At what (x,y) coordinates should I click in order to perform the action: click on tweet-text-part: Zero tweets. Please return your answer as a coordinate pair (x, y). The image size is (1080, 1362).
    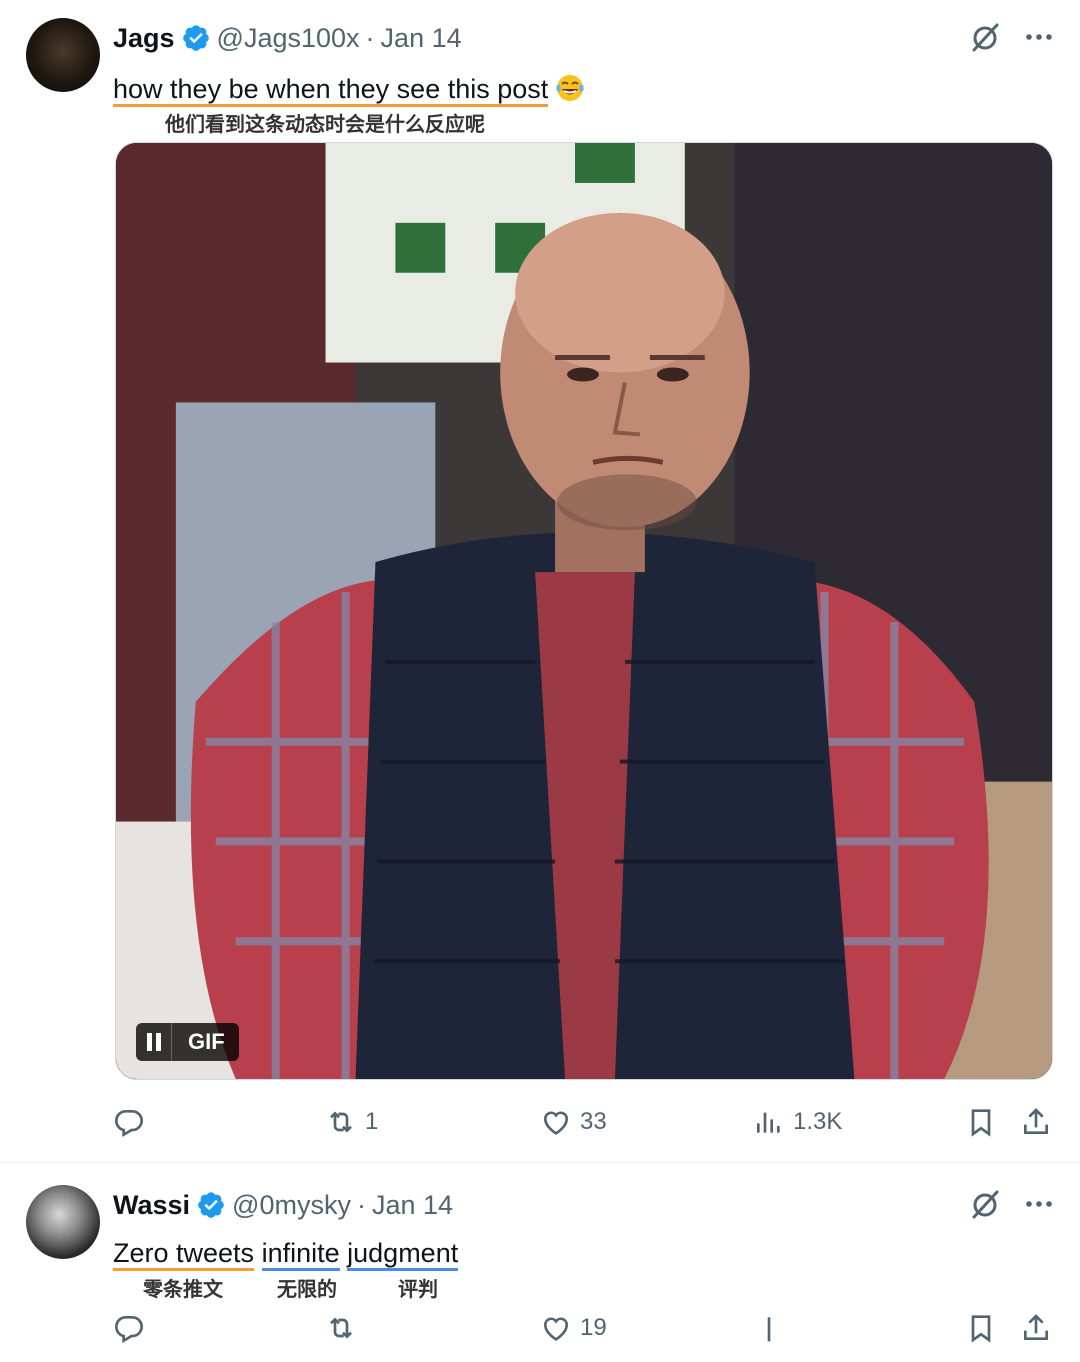
    Looking at the image, I should click on (184, 1254).